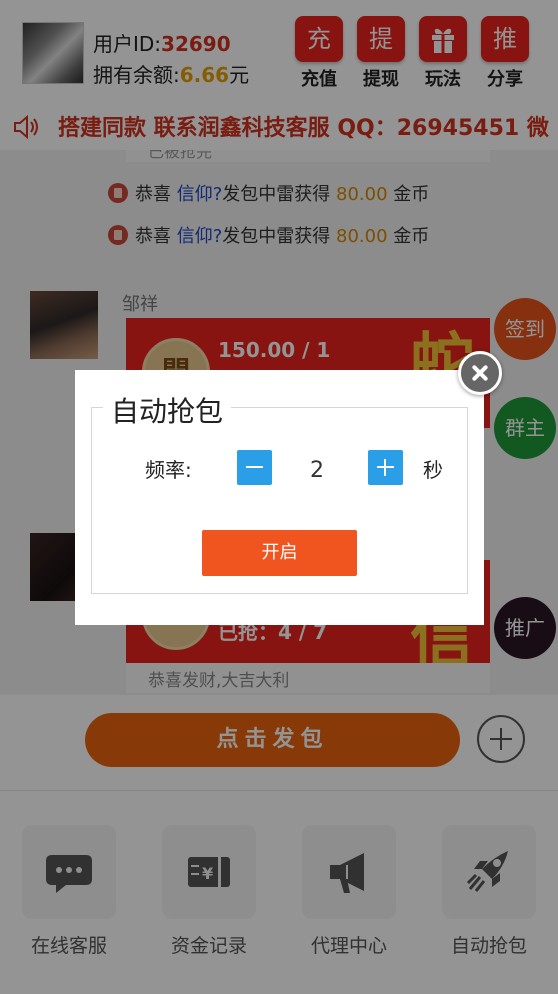 This screenshot has width=558, height=994. What do you see at coordinates (279, 553) in the screenshot?
I see `start-button: 开启` at bounding box center [279, 553].